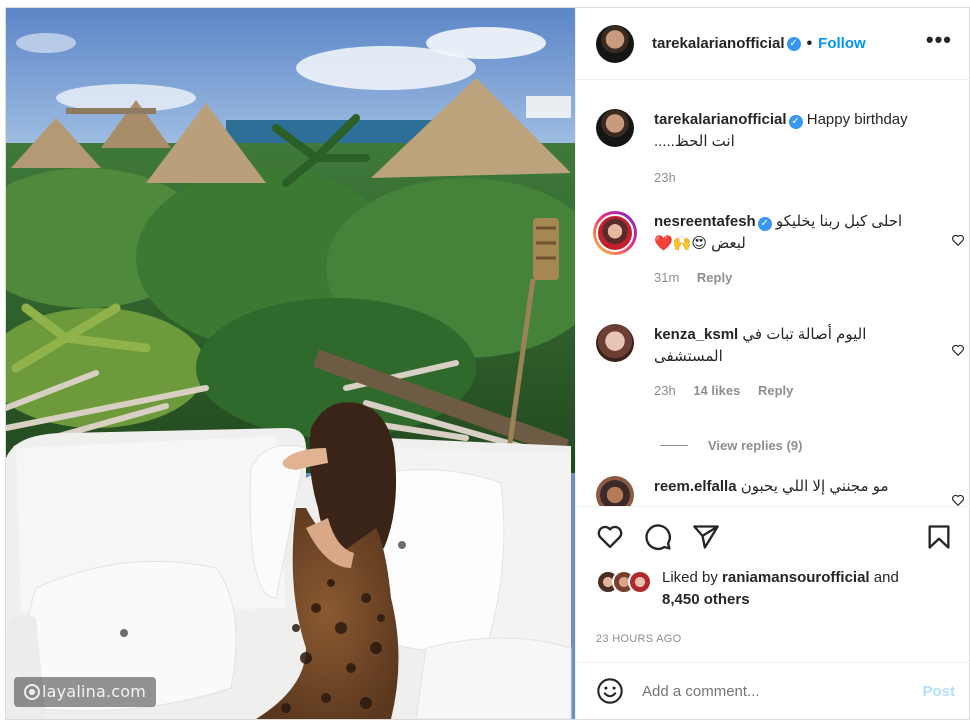 This screenshot has height=723, width=970. What do you see at coordinates (665, 390) in the screenshot?
I see `comment-time: 23h` at bounding box center [665, 390].